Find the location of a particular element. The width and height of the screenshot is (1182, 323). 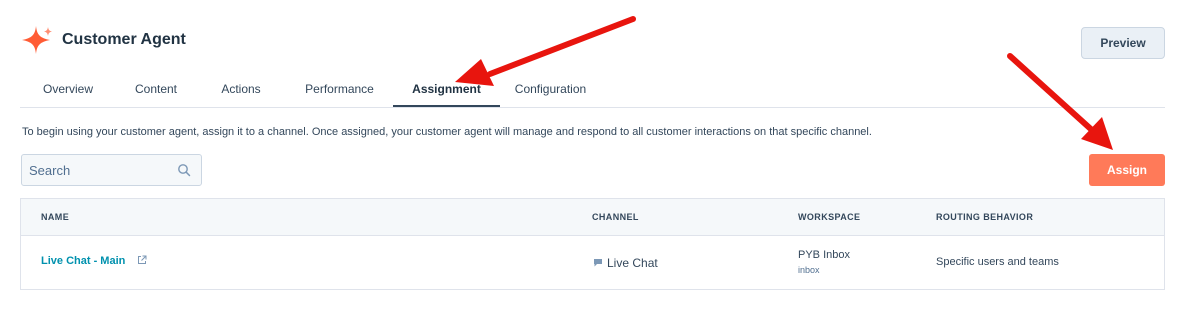

column-header-name: NAME is located at coordinates (55, 217).